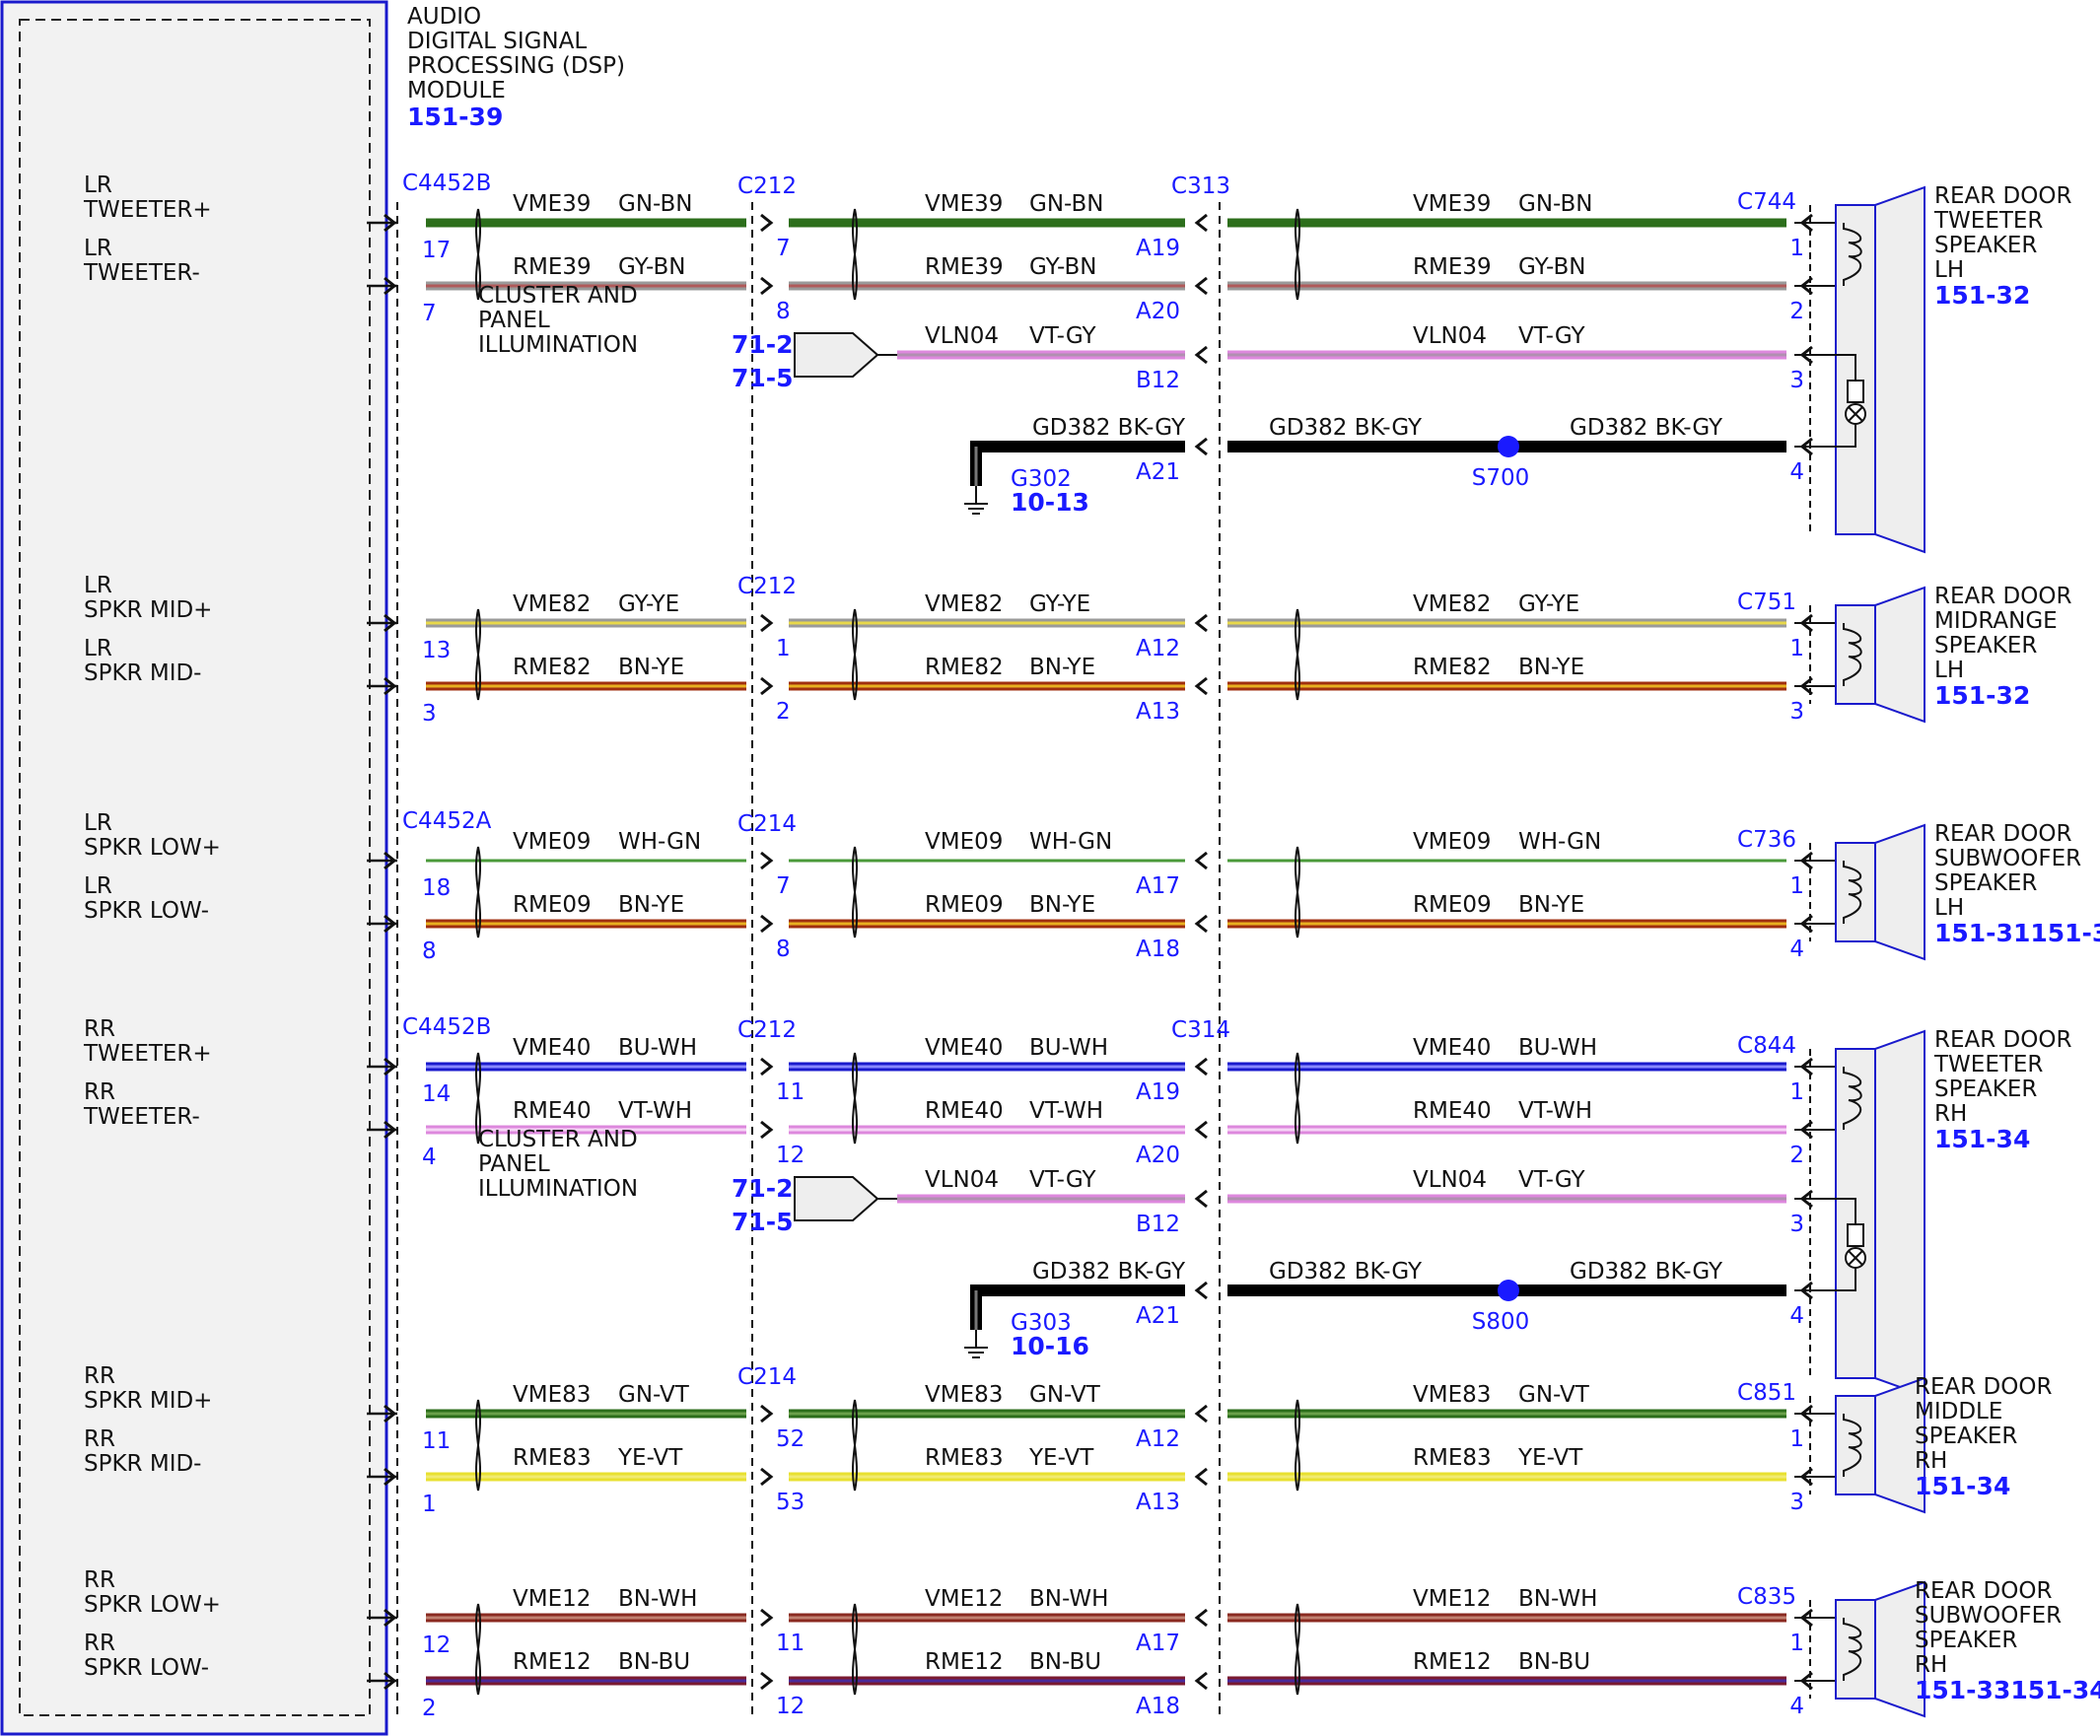 This screenshot has height=1736, width=2100. Describe the element at coordinates (1501, 478) in the screenshot. I see `splice-name: S700` at that location.